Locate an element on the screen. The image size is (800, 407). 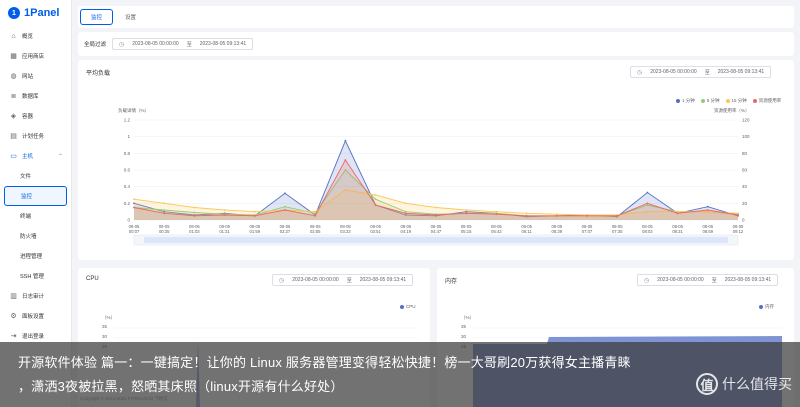
sidebar-item-label: 应用商店 is located at coordinates (33, 57).